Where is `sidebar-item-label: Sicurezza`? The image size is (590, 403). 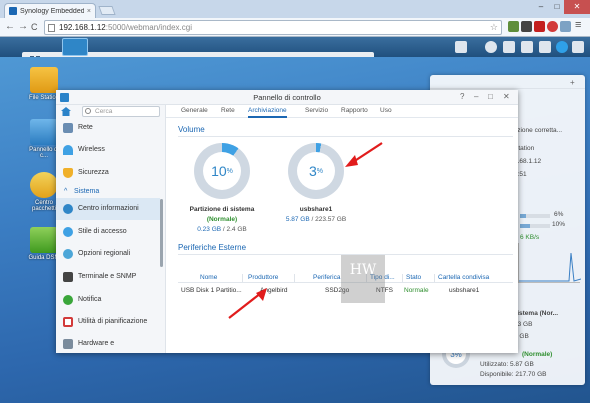 sidebar-item-label: Sicurezza is located at coordinates (93, 172).